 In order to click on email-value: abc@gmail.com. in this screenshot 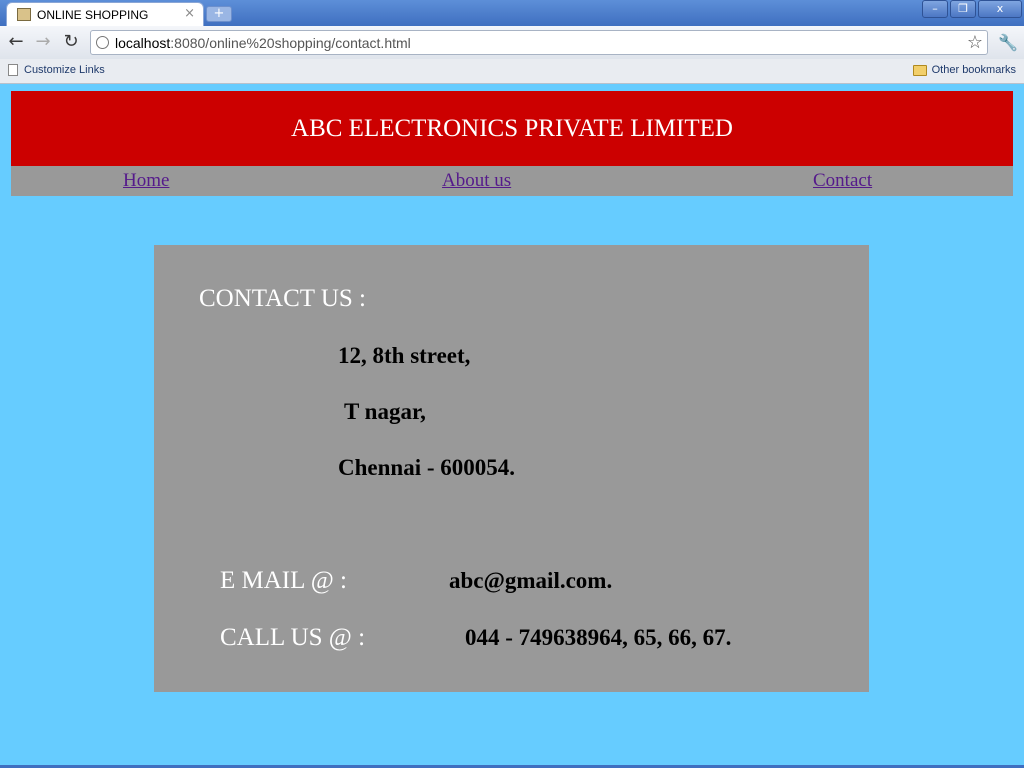, I will do `click(531, 580)`.